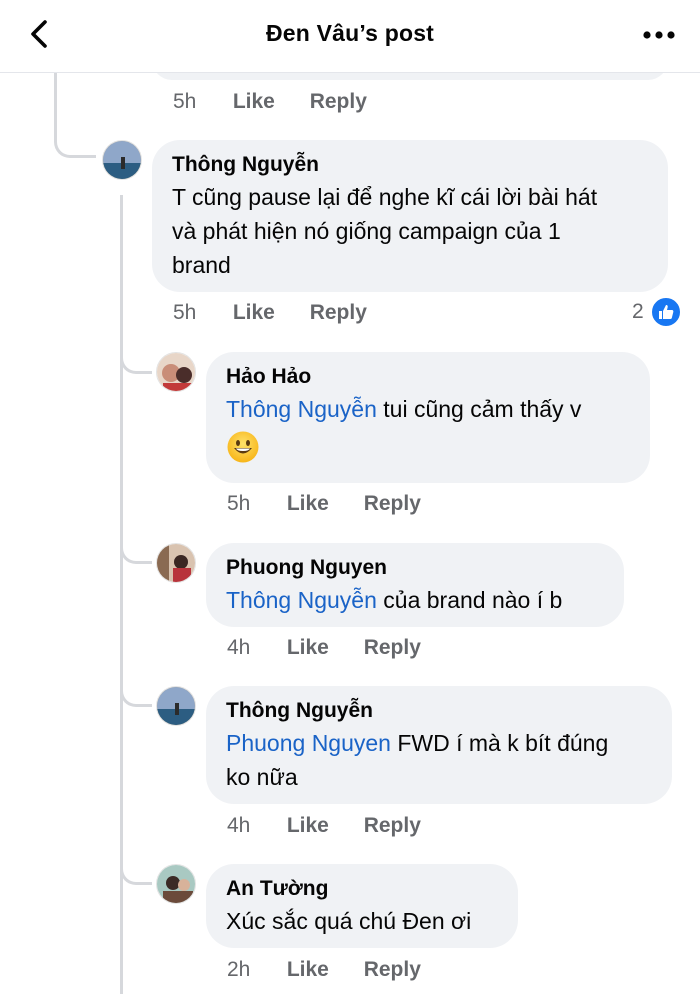 The image size is (700, 994). Describe the element at coordinates (239, 969) in the screenshot. I see `comment-time: 2h` at that location.